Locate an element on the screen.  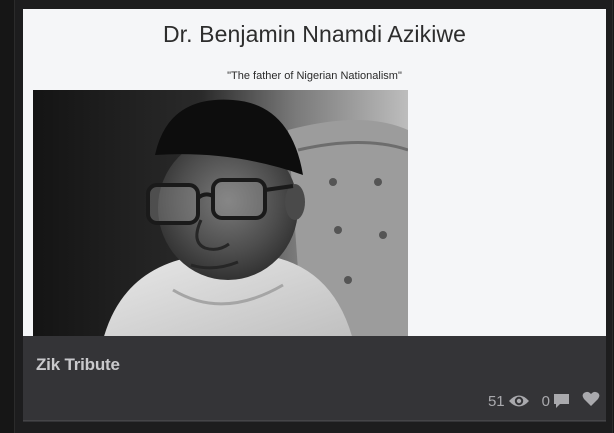
views-stat: 51 is located at coordinates (509, 401).